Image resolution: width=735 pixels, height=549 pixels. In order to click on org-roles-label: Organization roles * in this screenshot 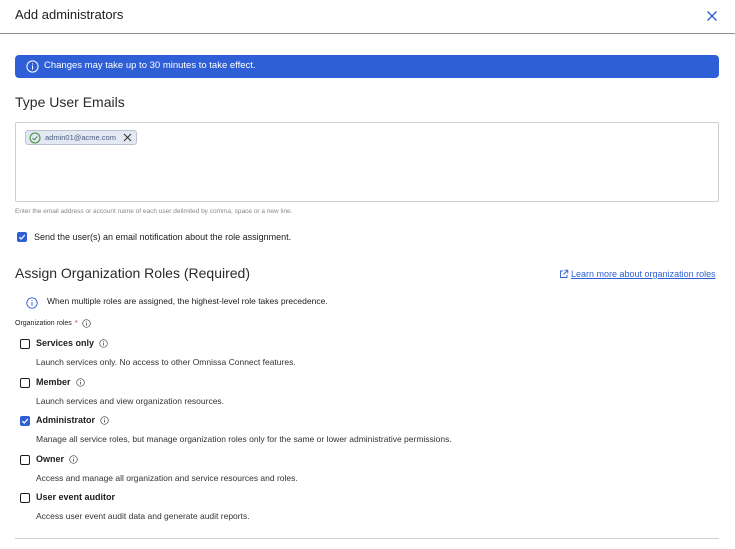, I will do `click(53, 323)`.